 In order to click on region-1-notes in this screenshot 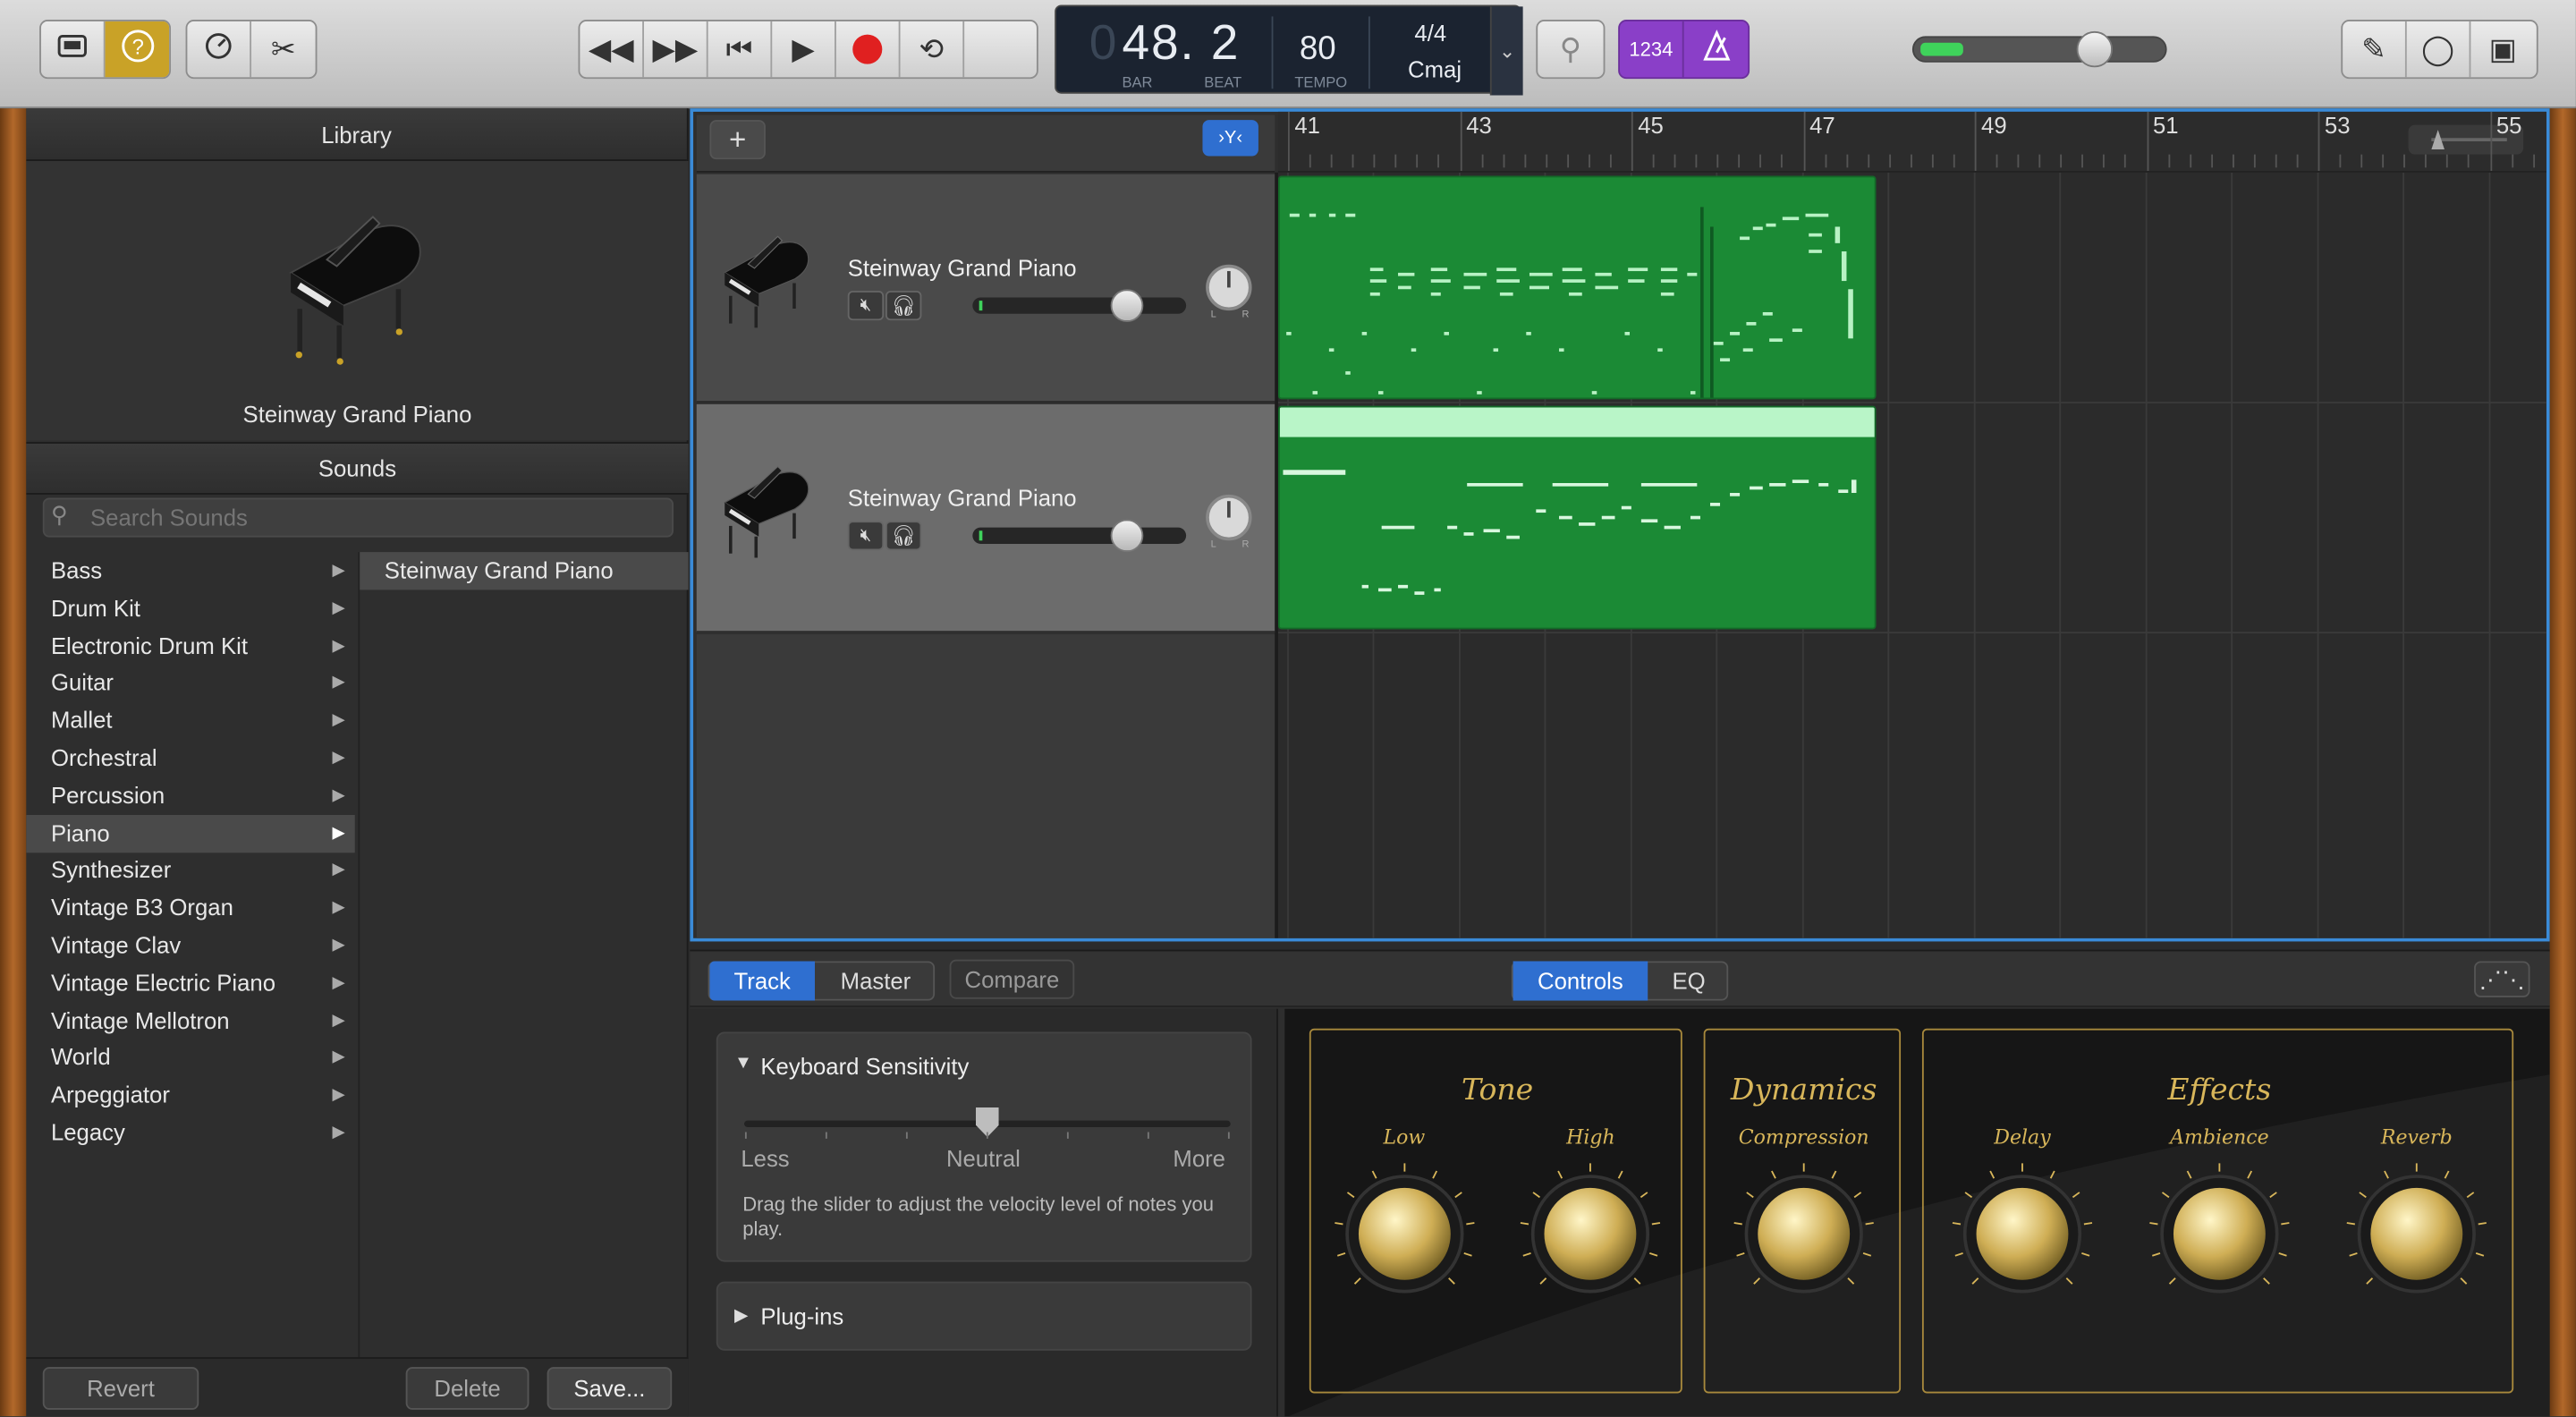, I will do `click(1569, 302)`.